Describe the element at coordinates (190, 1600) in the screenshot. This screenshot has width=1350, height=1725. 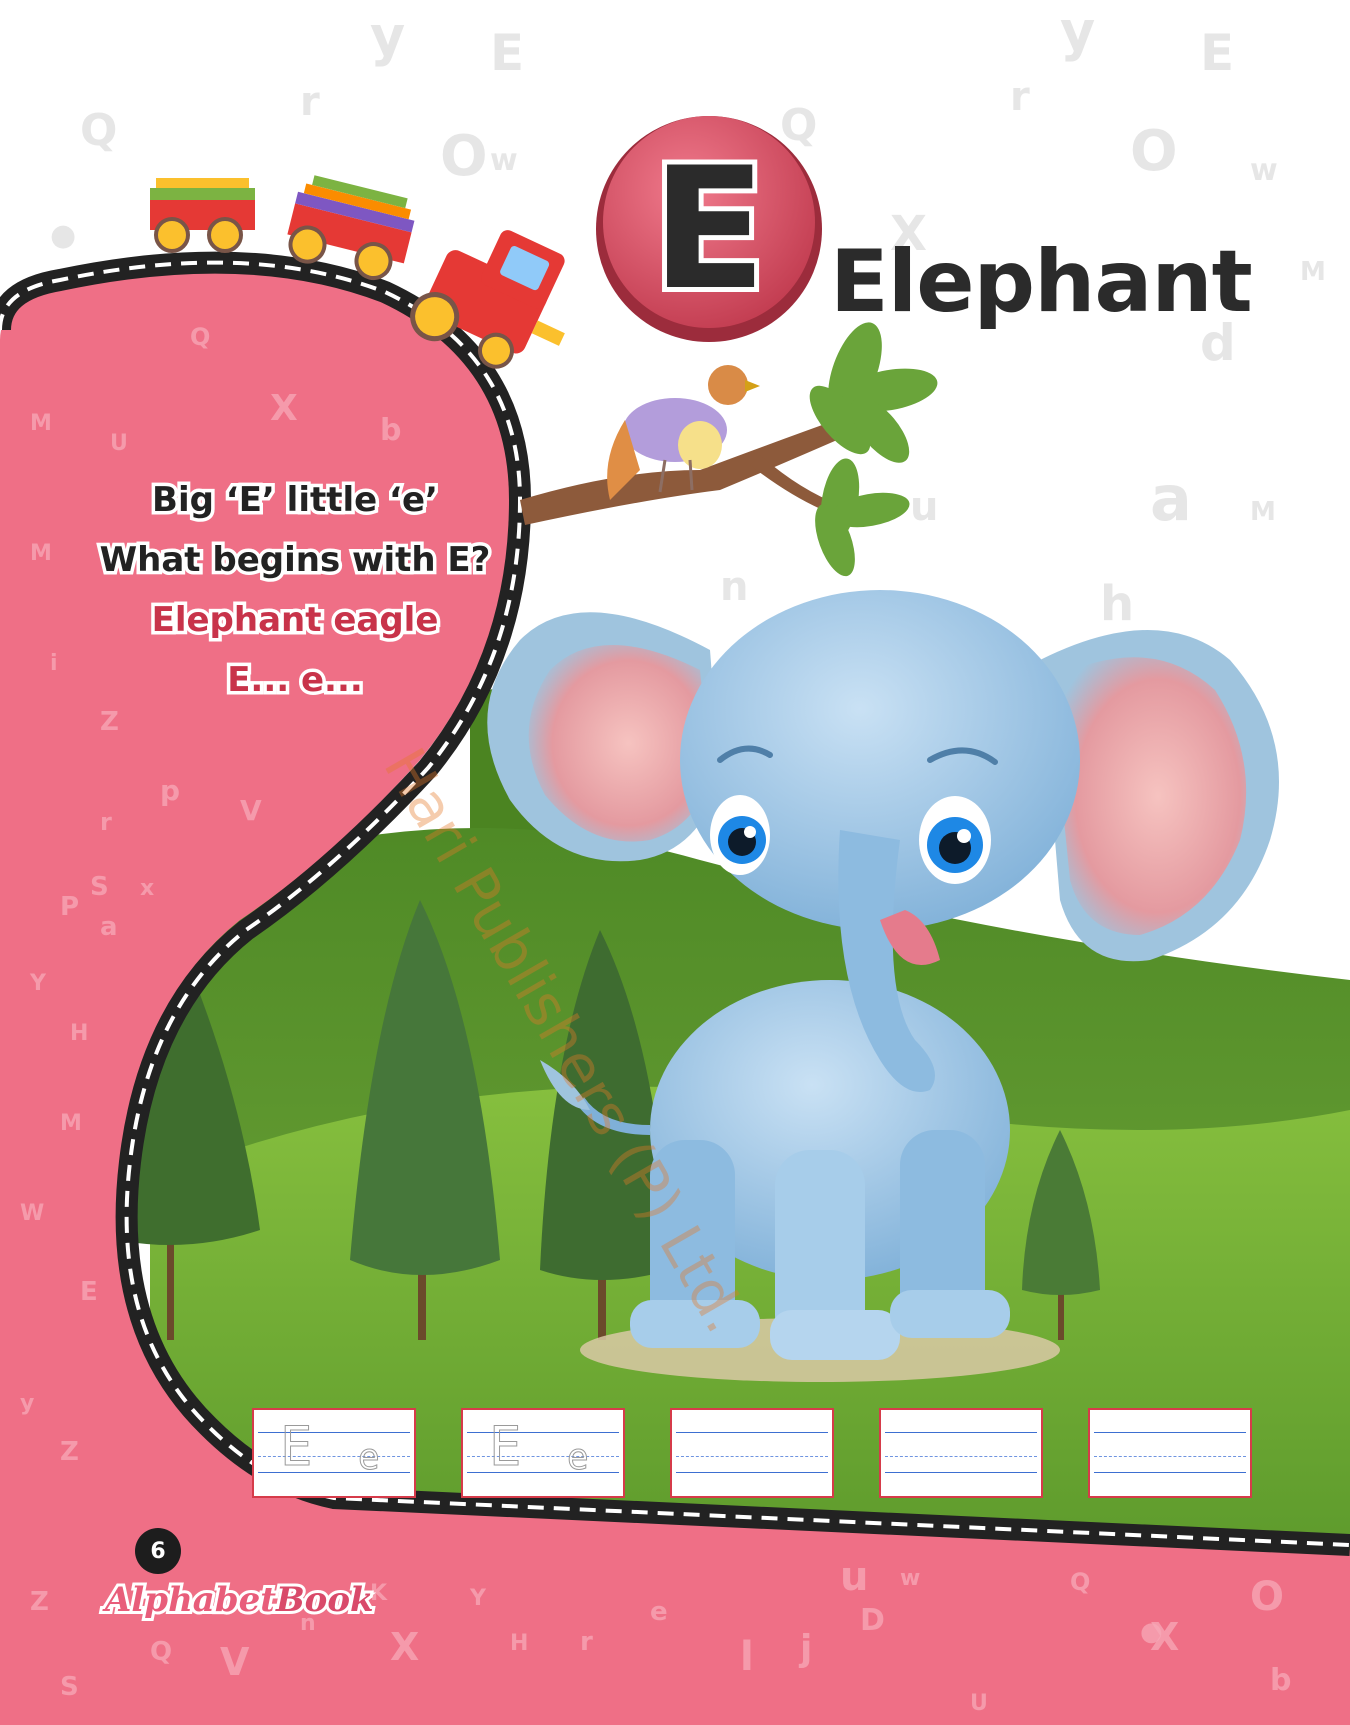
I see `logo-alphabet: Alphabet` at that location.